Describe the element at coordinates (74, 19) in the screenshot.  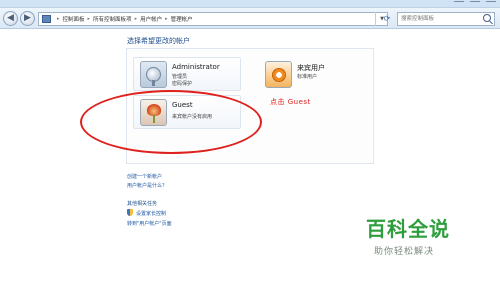
I see `breadcrumb-control-panel: 控制面板` at that location.